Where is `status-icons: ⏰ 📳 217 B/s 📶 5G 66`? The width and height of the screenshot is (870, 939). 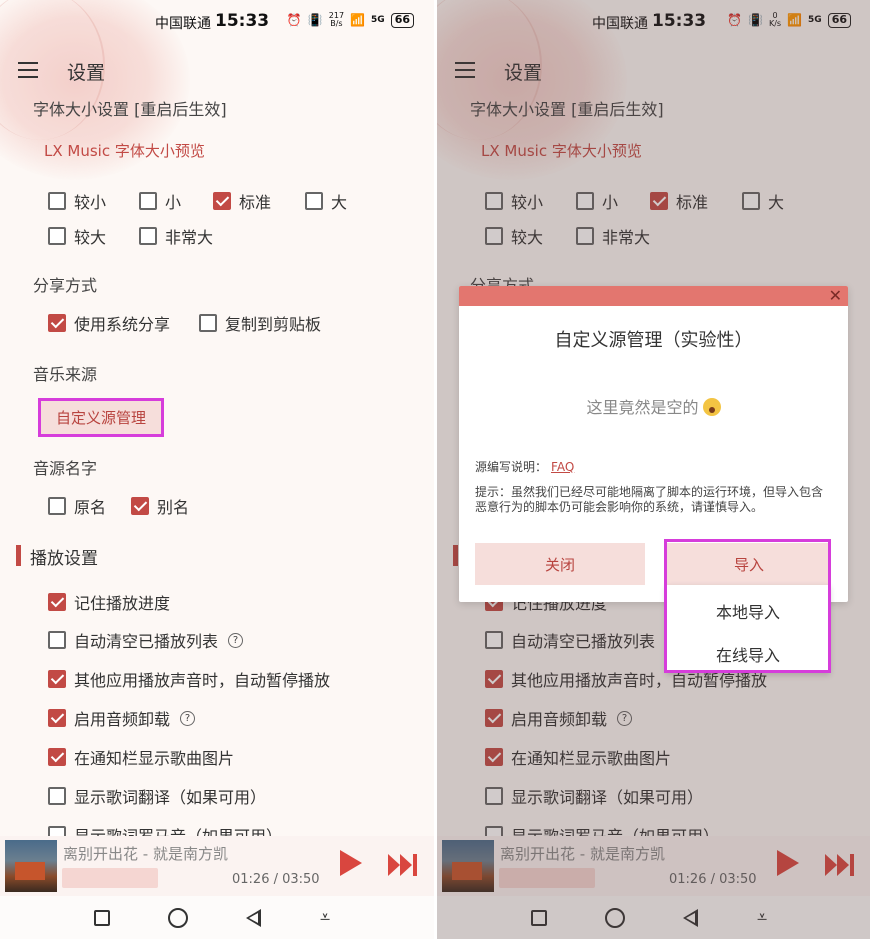 status-icons: ⏰ 📳 217 B/s 📶 5G 66 is located at coordinates (350, 20).